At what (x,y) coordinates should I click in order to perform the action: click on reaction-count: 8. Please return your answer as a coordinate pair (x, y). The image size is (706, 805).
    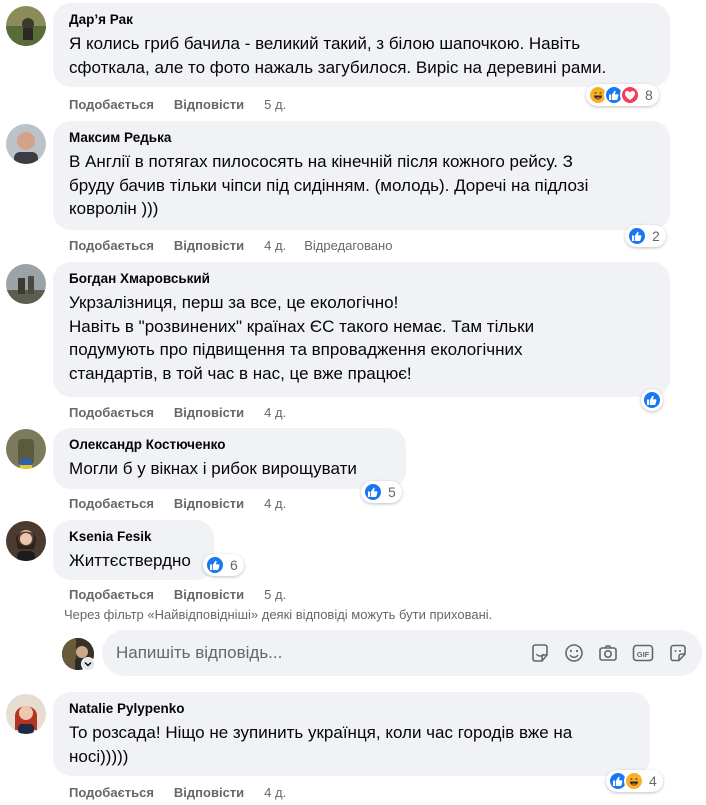
    Looking at the image, I should click on (649, 95).